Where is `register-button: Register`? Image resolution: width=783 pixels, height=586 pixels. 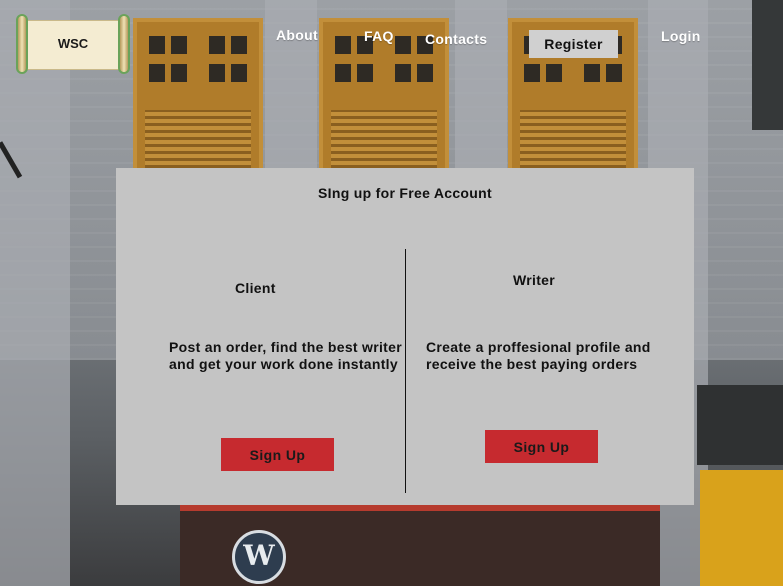 register-button: Register is located at coordinates (573, 44).